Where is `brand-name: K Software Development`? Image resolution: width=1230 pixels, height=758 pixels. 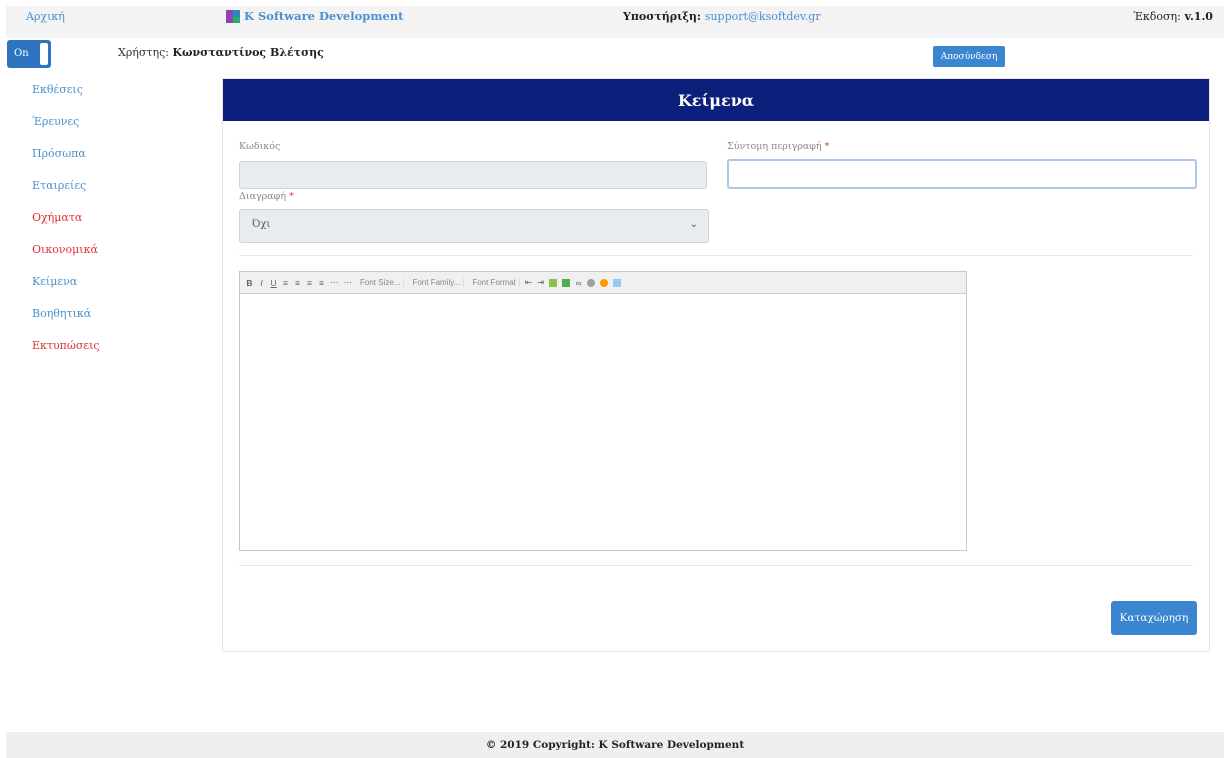
brand-name: K Software Development is located at coordinates (324, 16).